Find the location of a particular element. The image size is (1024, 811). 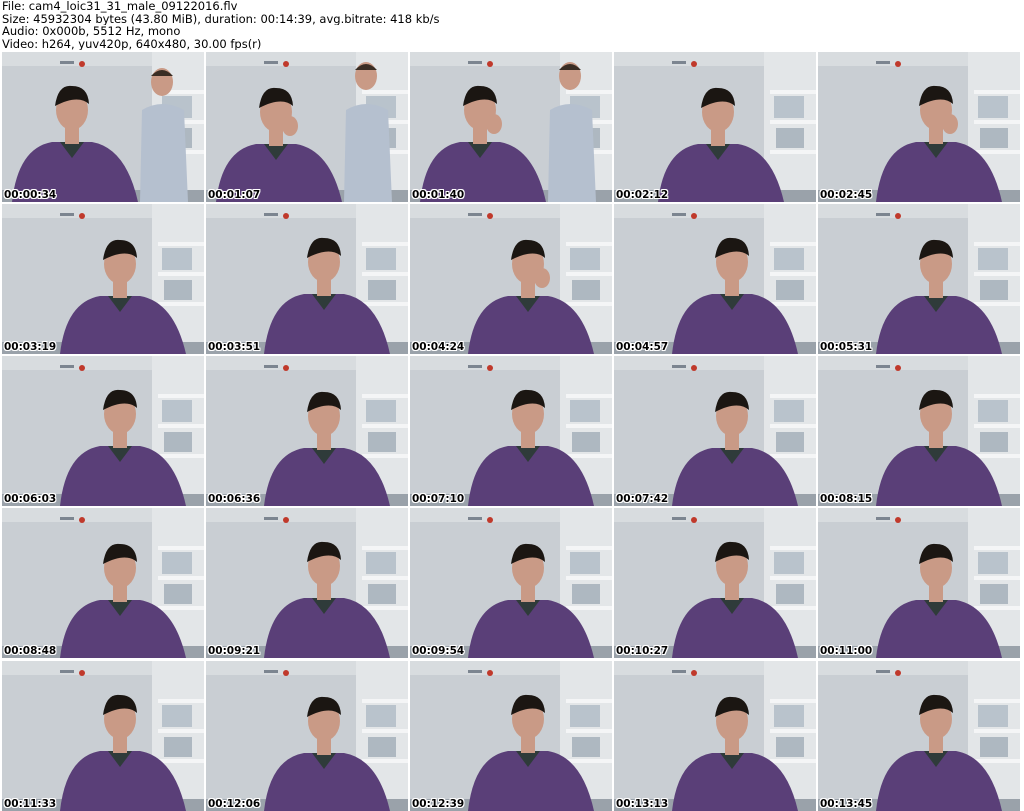

frame-timestamp: 00:04:57 is located at coordinates (642, 347).